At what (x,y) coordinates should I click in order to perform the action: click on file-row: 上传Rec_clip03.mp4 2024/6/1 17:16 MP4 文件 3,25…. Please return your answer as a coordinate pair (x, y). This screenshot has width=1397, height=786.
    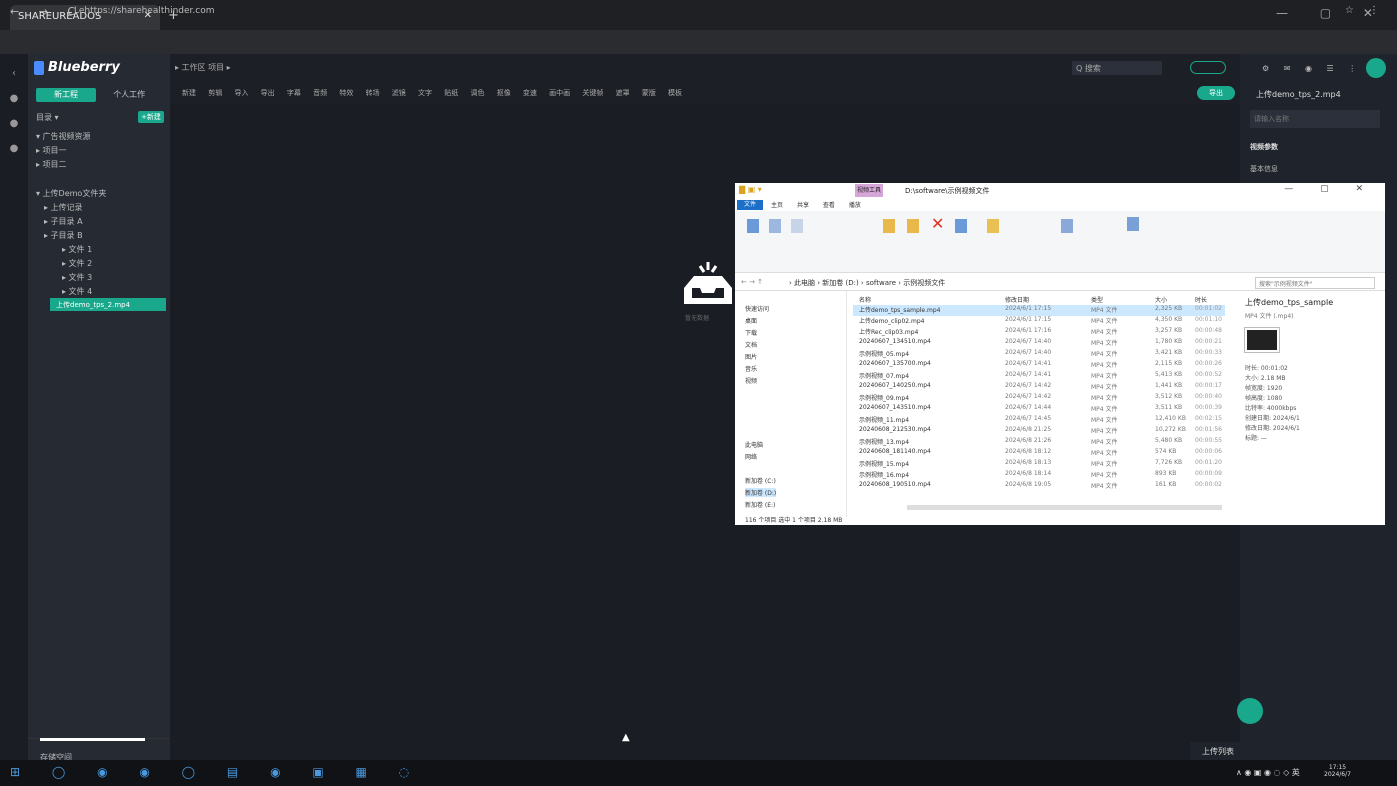
    Looking at the image, I should click on (1039, 332).